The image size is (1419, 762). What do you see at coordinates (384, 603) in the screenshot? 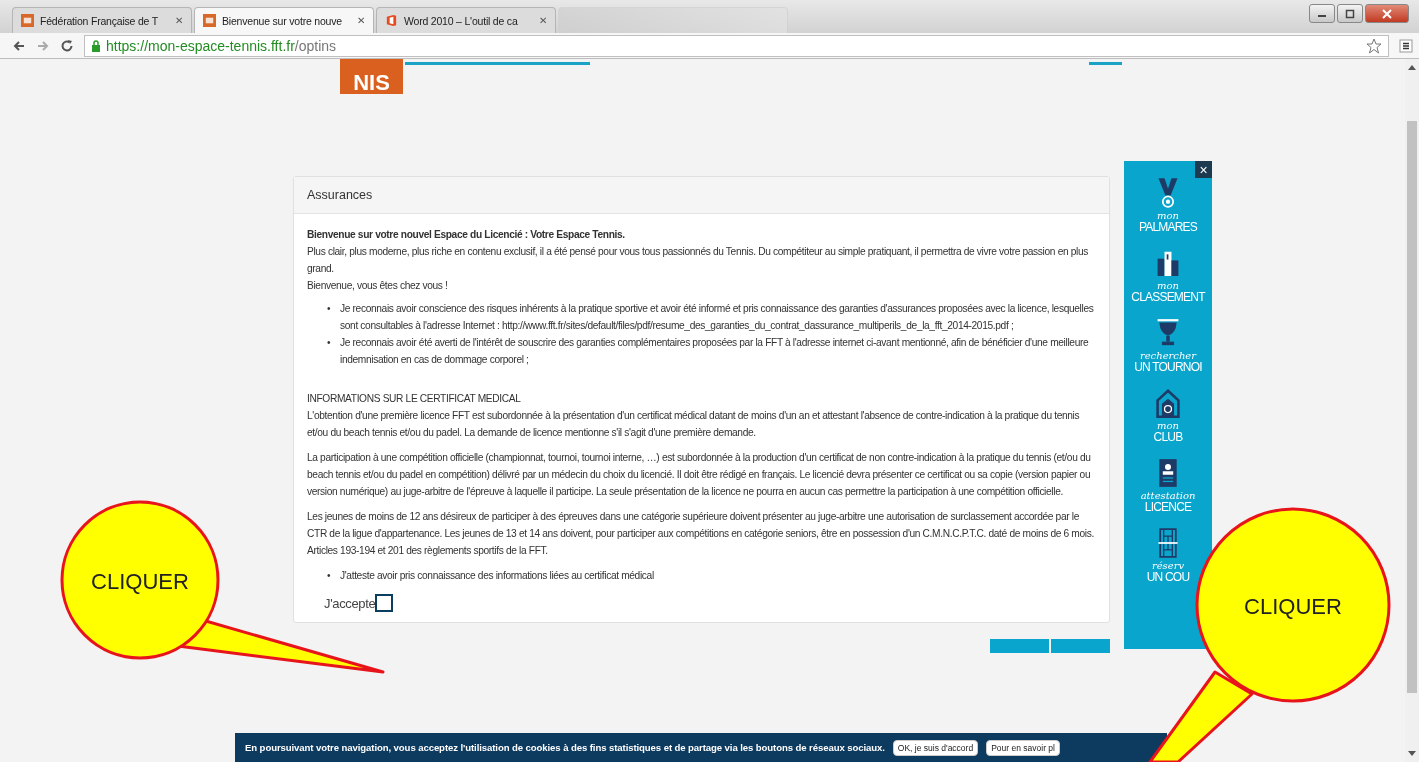
I see `accept-checkbox` at bounding box center [384, 603].